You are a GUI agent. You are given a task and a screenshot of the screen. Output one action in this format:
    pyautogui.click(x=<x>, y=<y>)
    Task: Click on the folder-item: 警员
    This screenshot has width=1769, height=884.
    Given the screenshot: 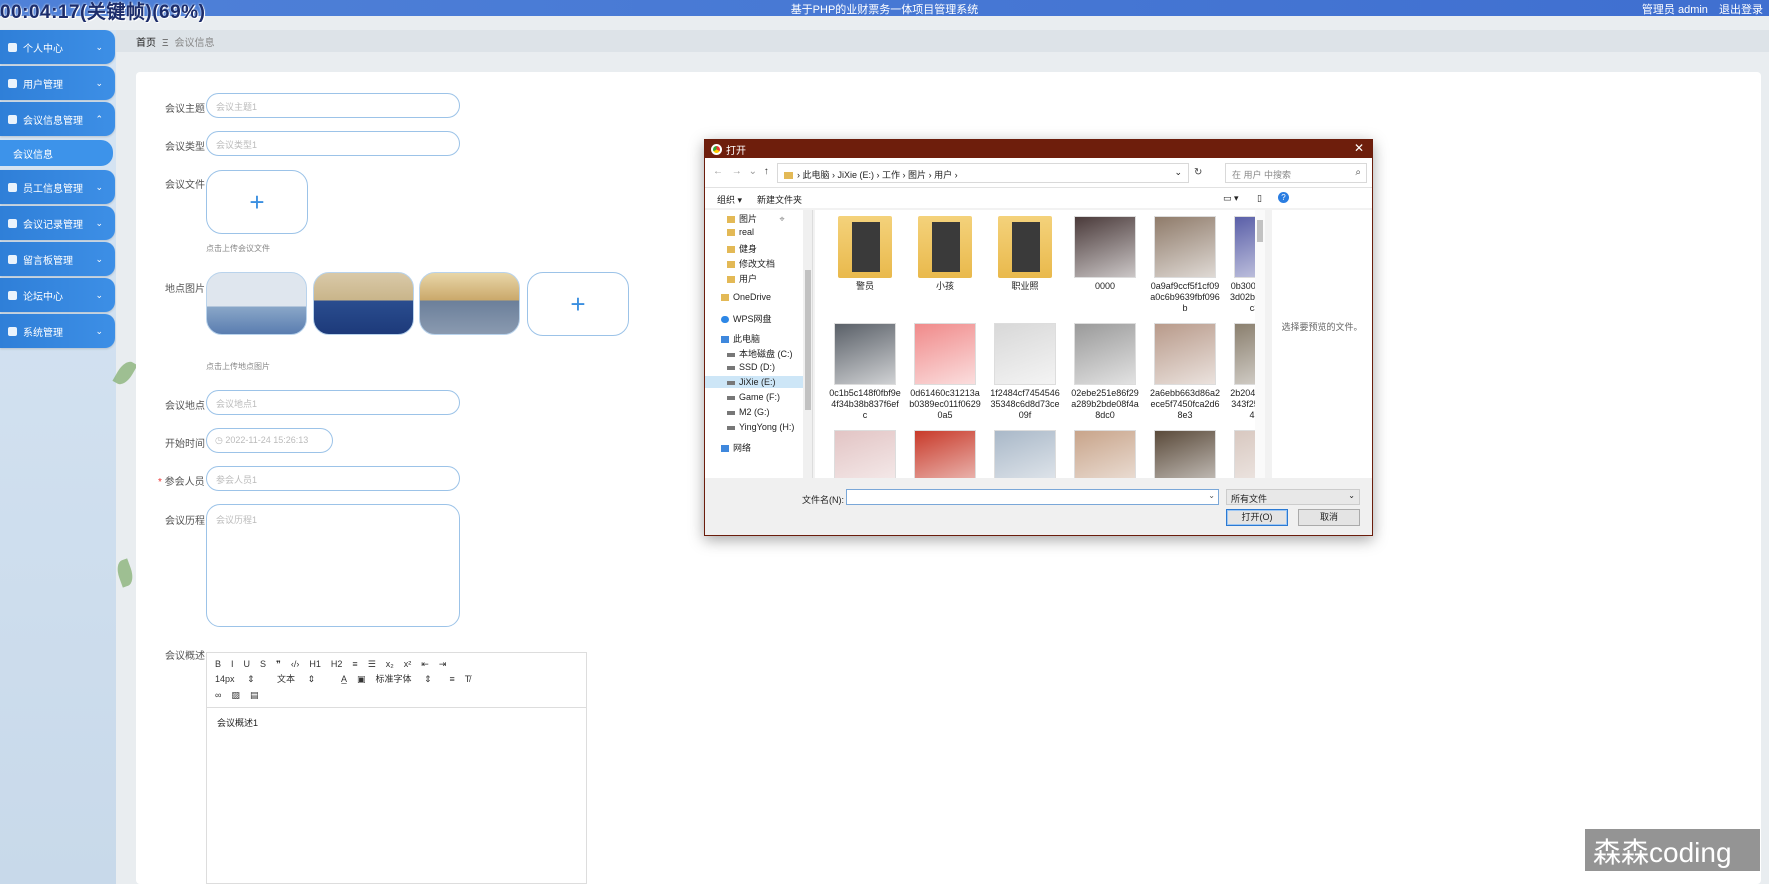 What is the action you would take?
    pyautogui.click(x=865, y=254)
    